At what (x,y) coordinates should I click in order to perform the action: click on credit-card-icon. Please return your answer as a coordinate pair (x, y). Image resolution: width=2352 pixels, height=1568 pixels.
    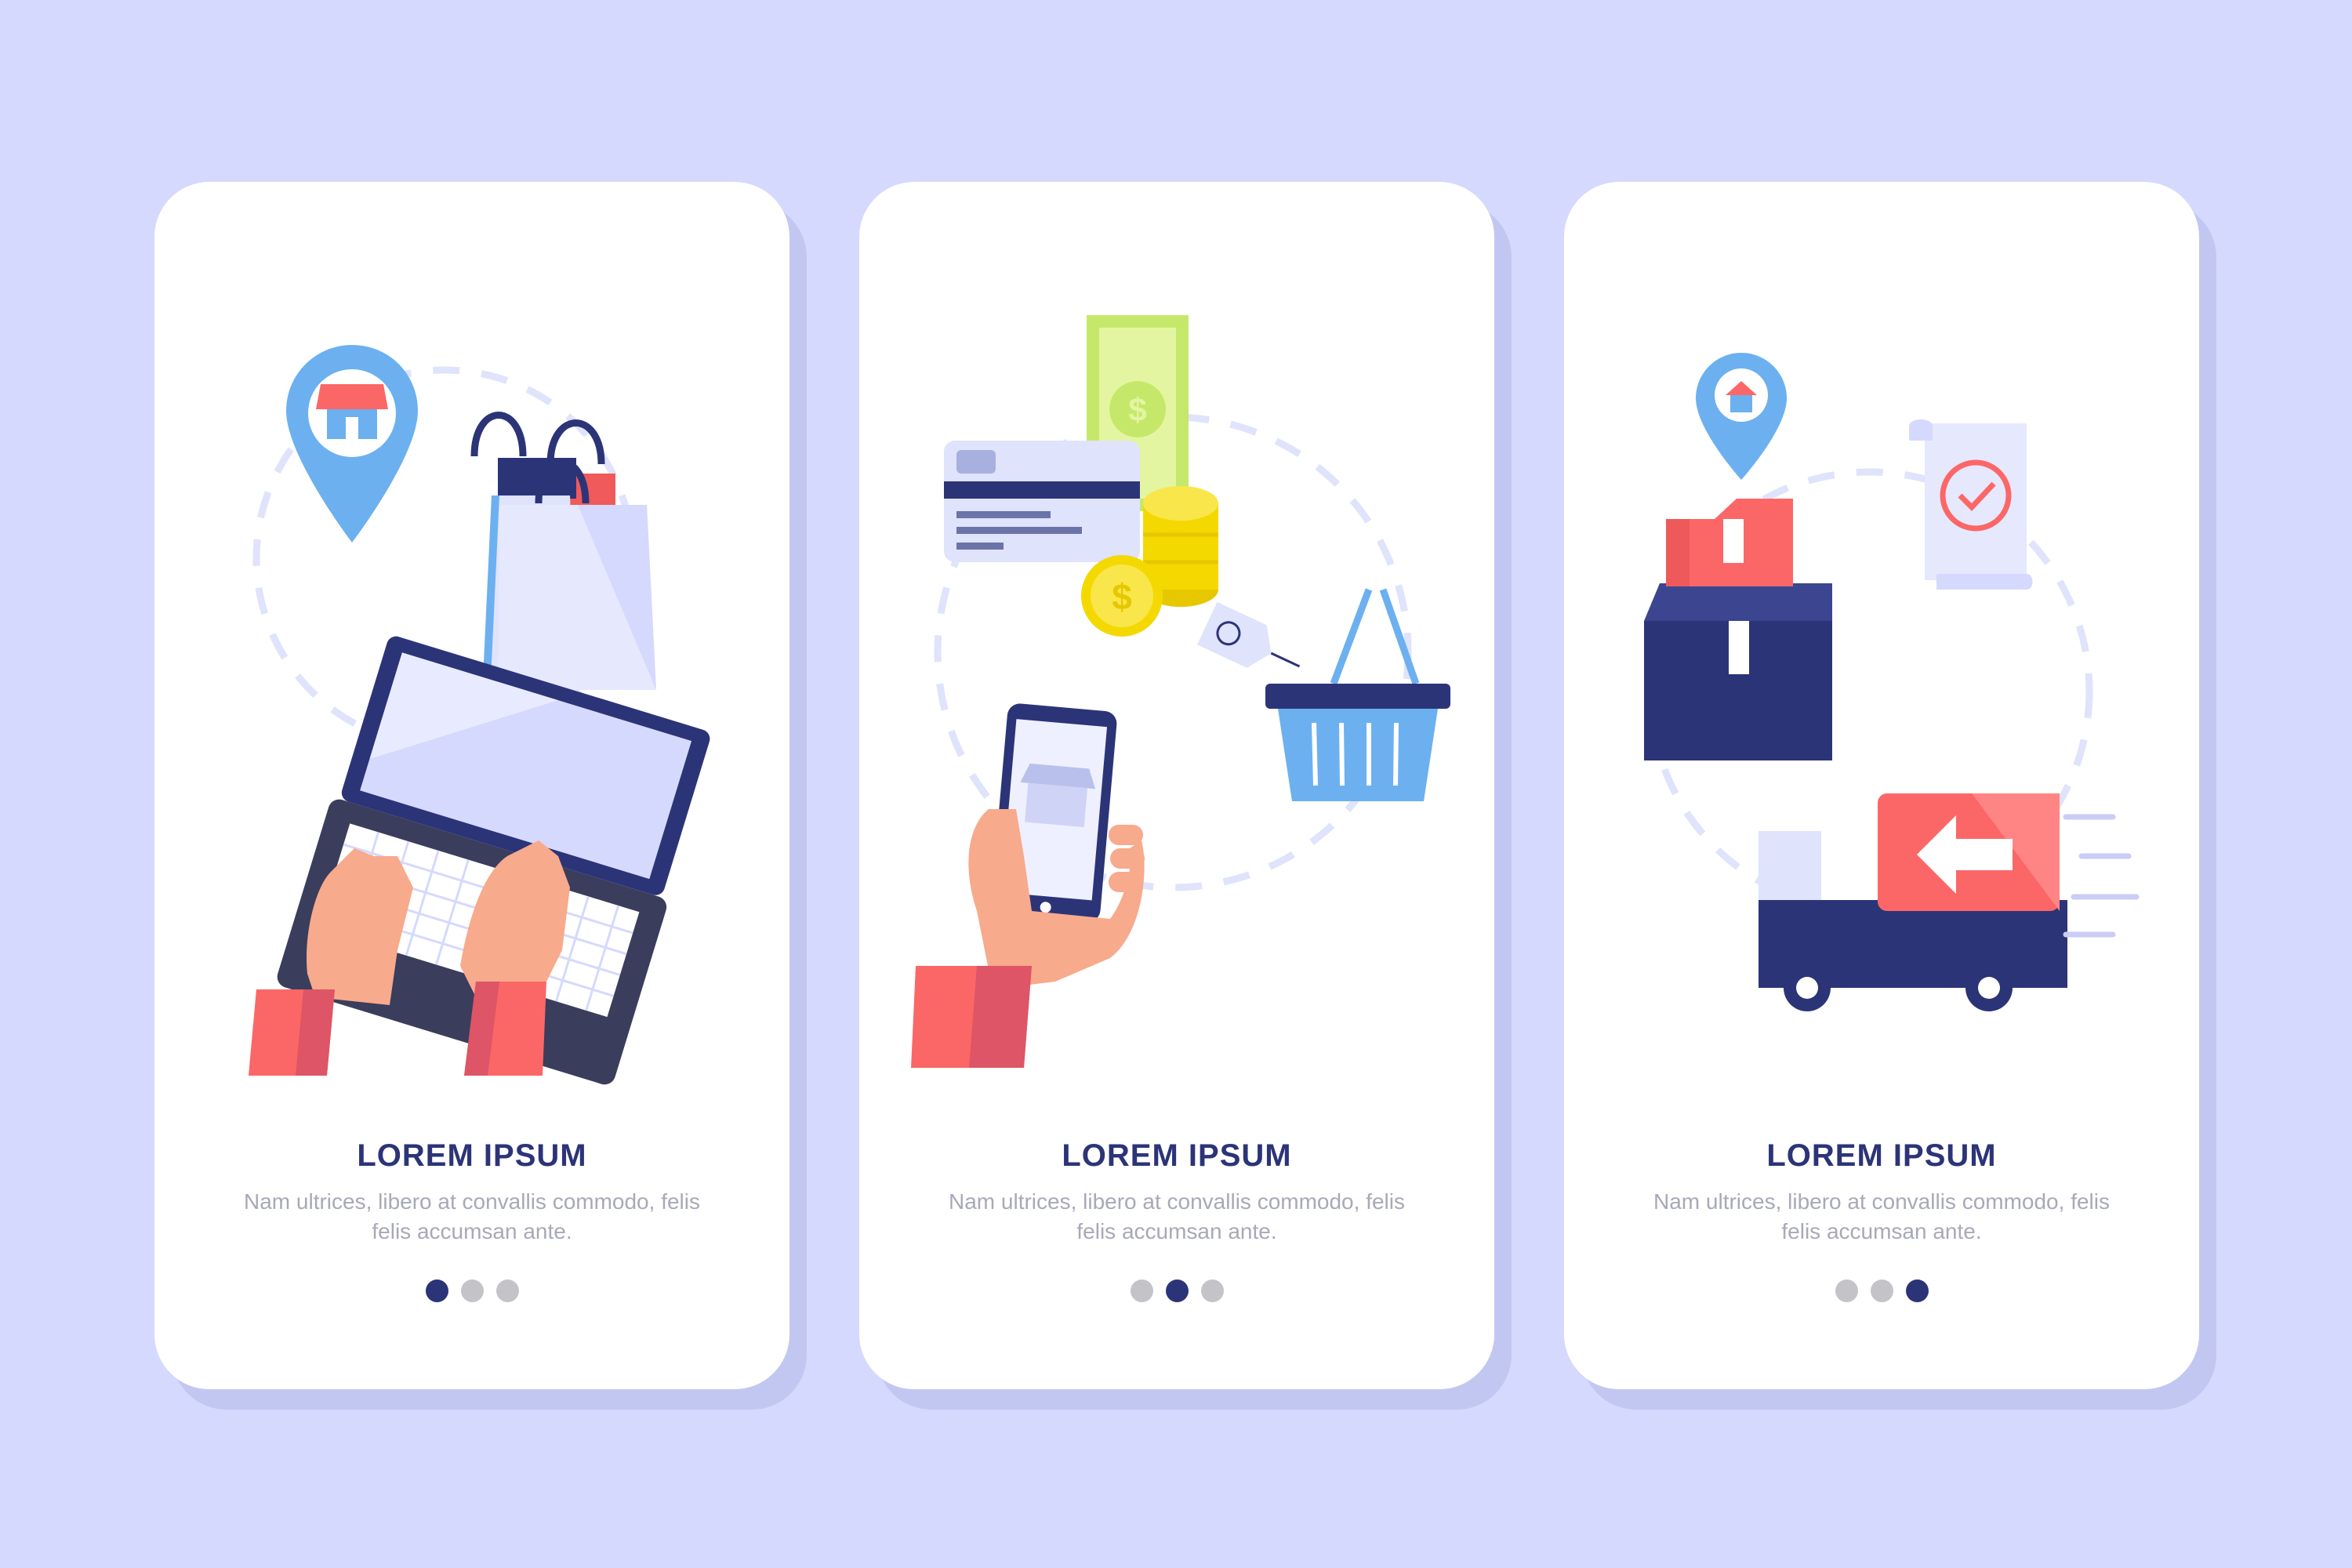
    Looking at the image, I should click on (1042, 502).